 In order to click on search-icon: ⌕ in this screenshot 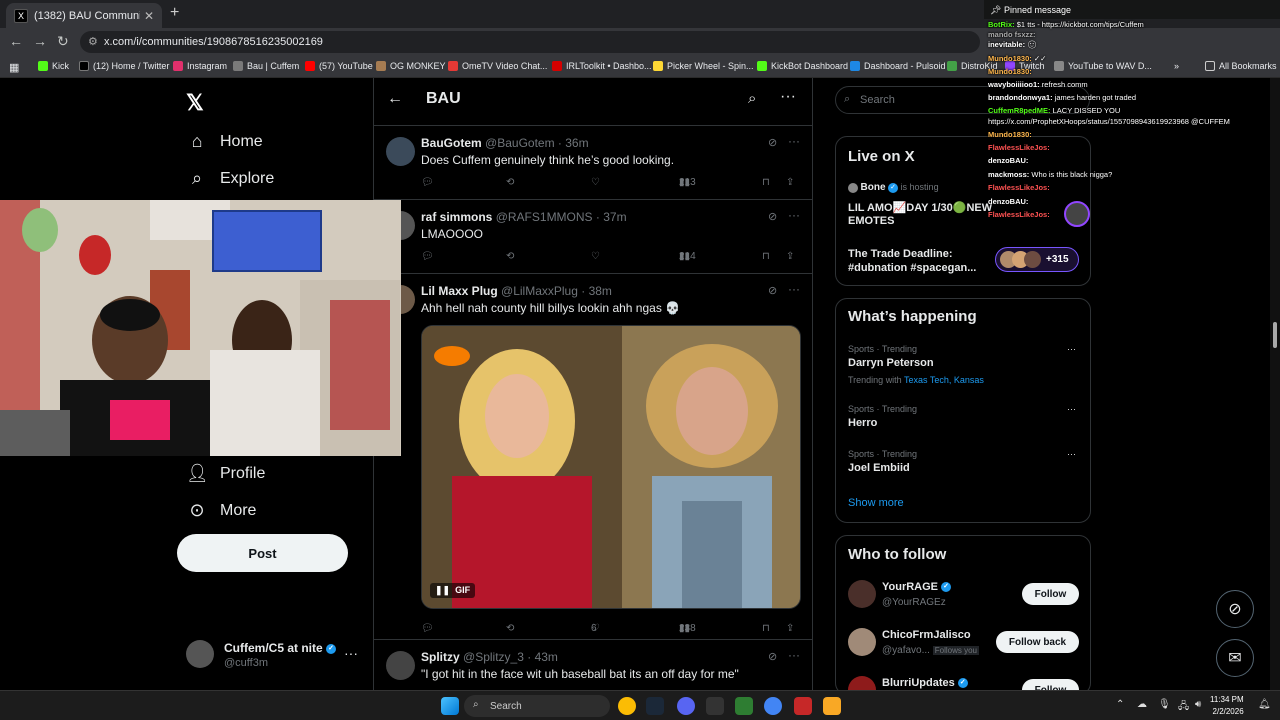, I will do `click(752, 98)`.